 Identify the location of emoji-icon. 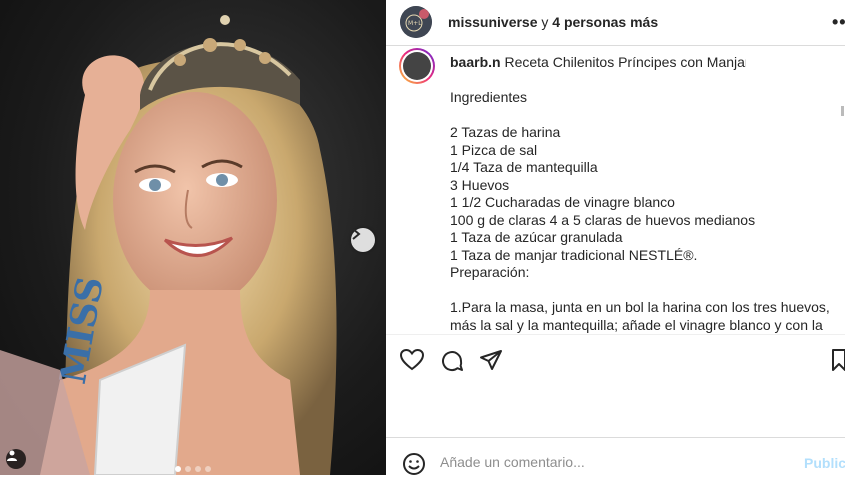
(414, 466).